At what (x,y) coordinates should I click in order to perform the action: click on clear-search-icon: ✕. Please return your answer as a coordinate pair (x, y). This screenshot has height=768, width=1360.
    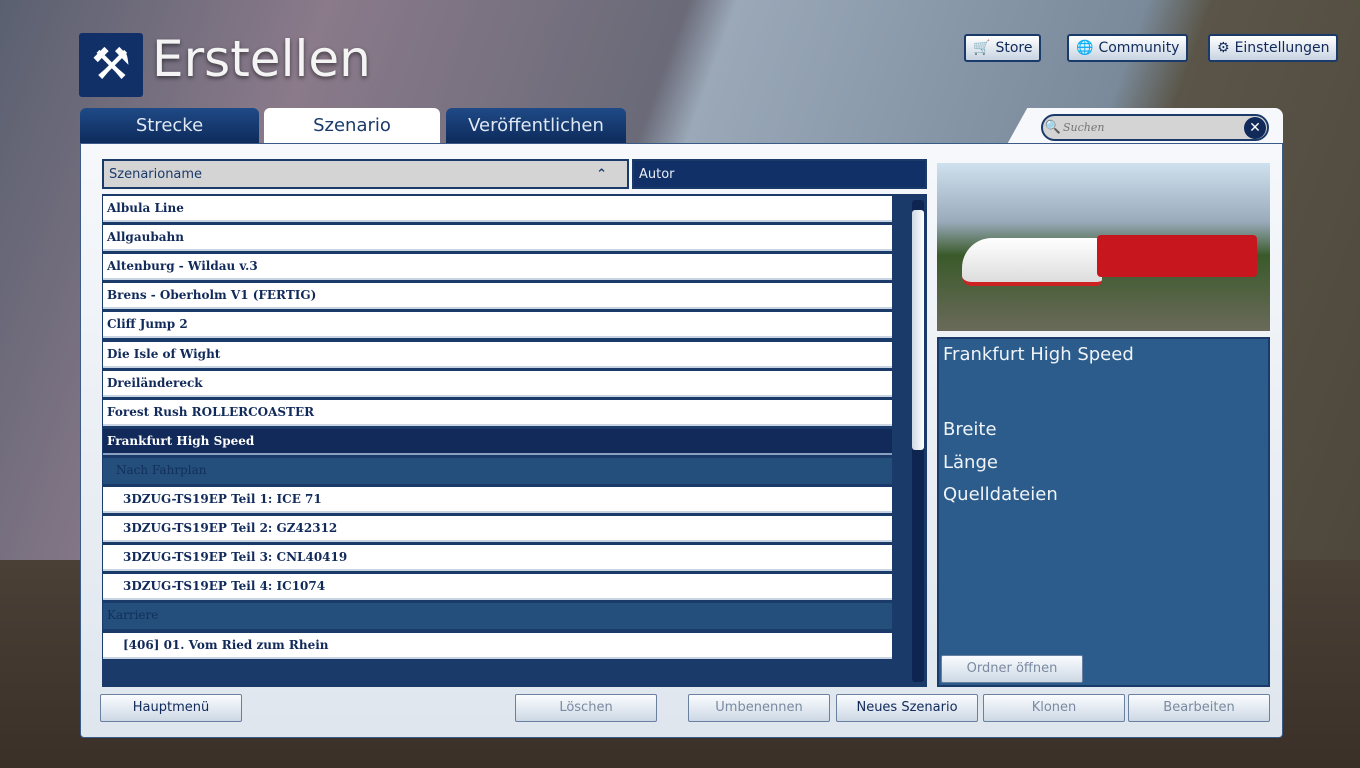
    Looking at the image, I should click on (1255, 128).